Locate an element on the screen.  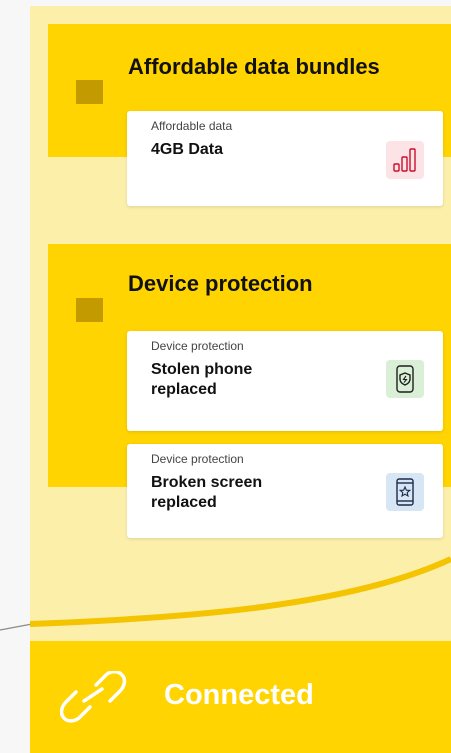
connected-label: Connected is located at coordinates (239, 695).